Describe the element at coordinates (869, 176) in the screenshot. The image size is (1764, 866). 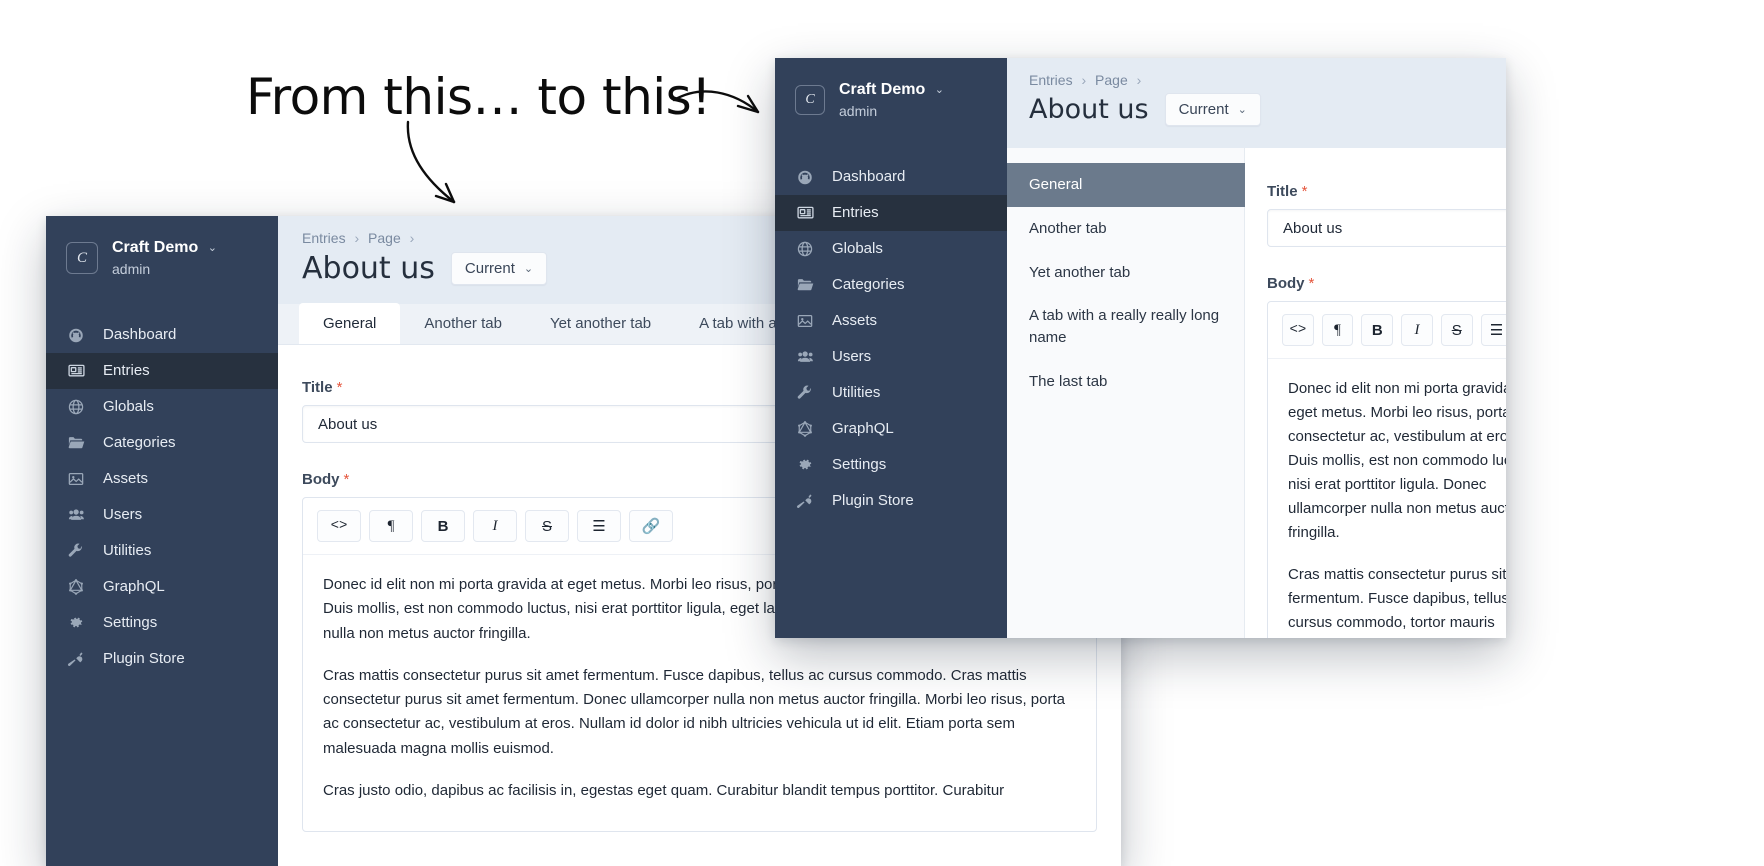
I see `sidebar-item-label: Dashboard` at that location.